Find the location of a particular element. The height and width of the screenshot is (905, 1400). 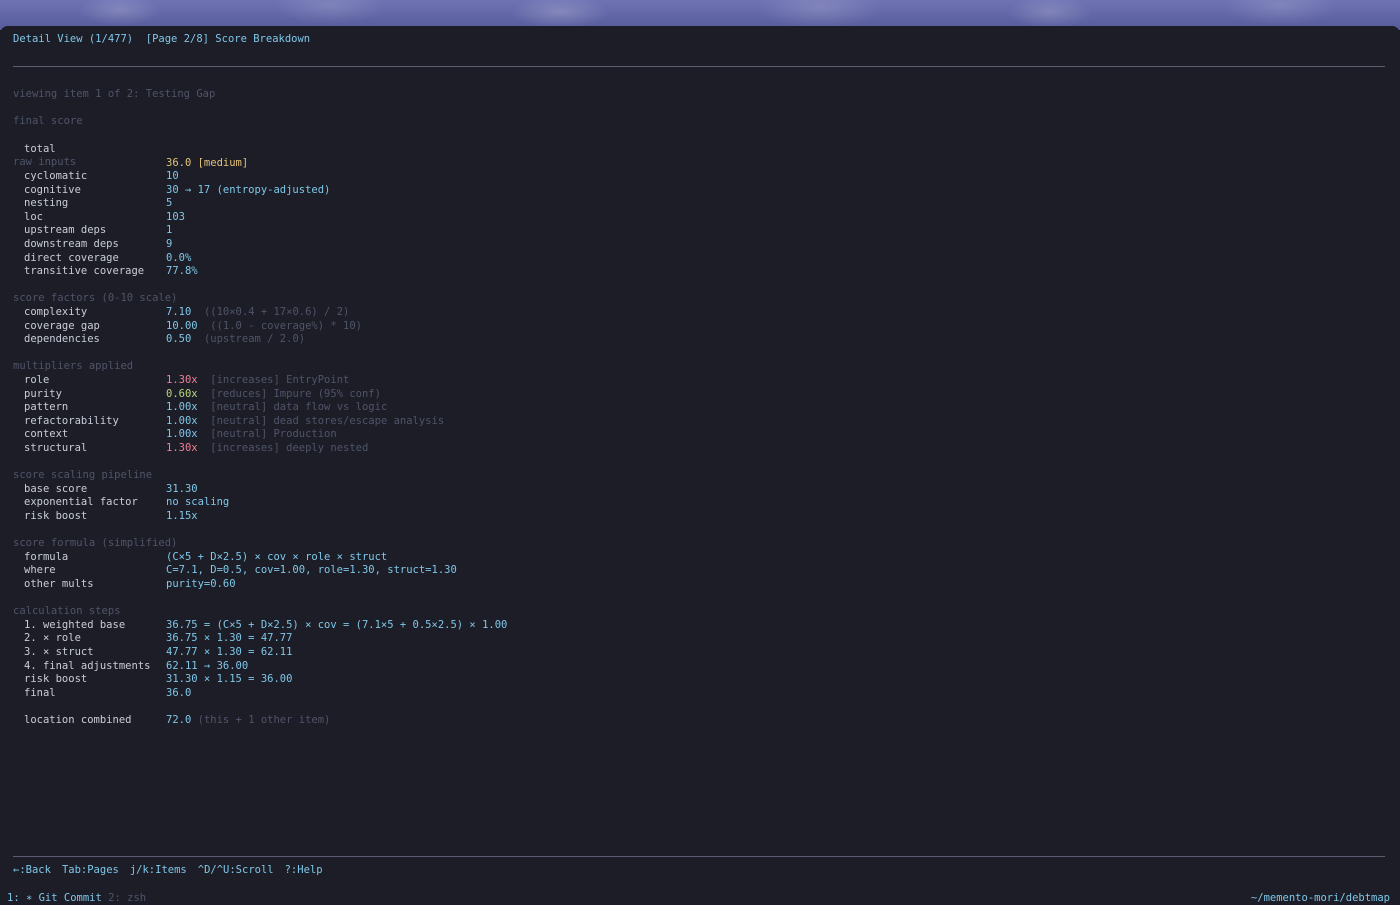

key-items: j/k:Items is located at coordinates (158, 870).